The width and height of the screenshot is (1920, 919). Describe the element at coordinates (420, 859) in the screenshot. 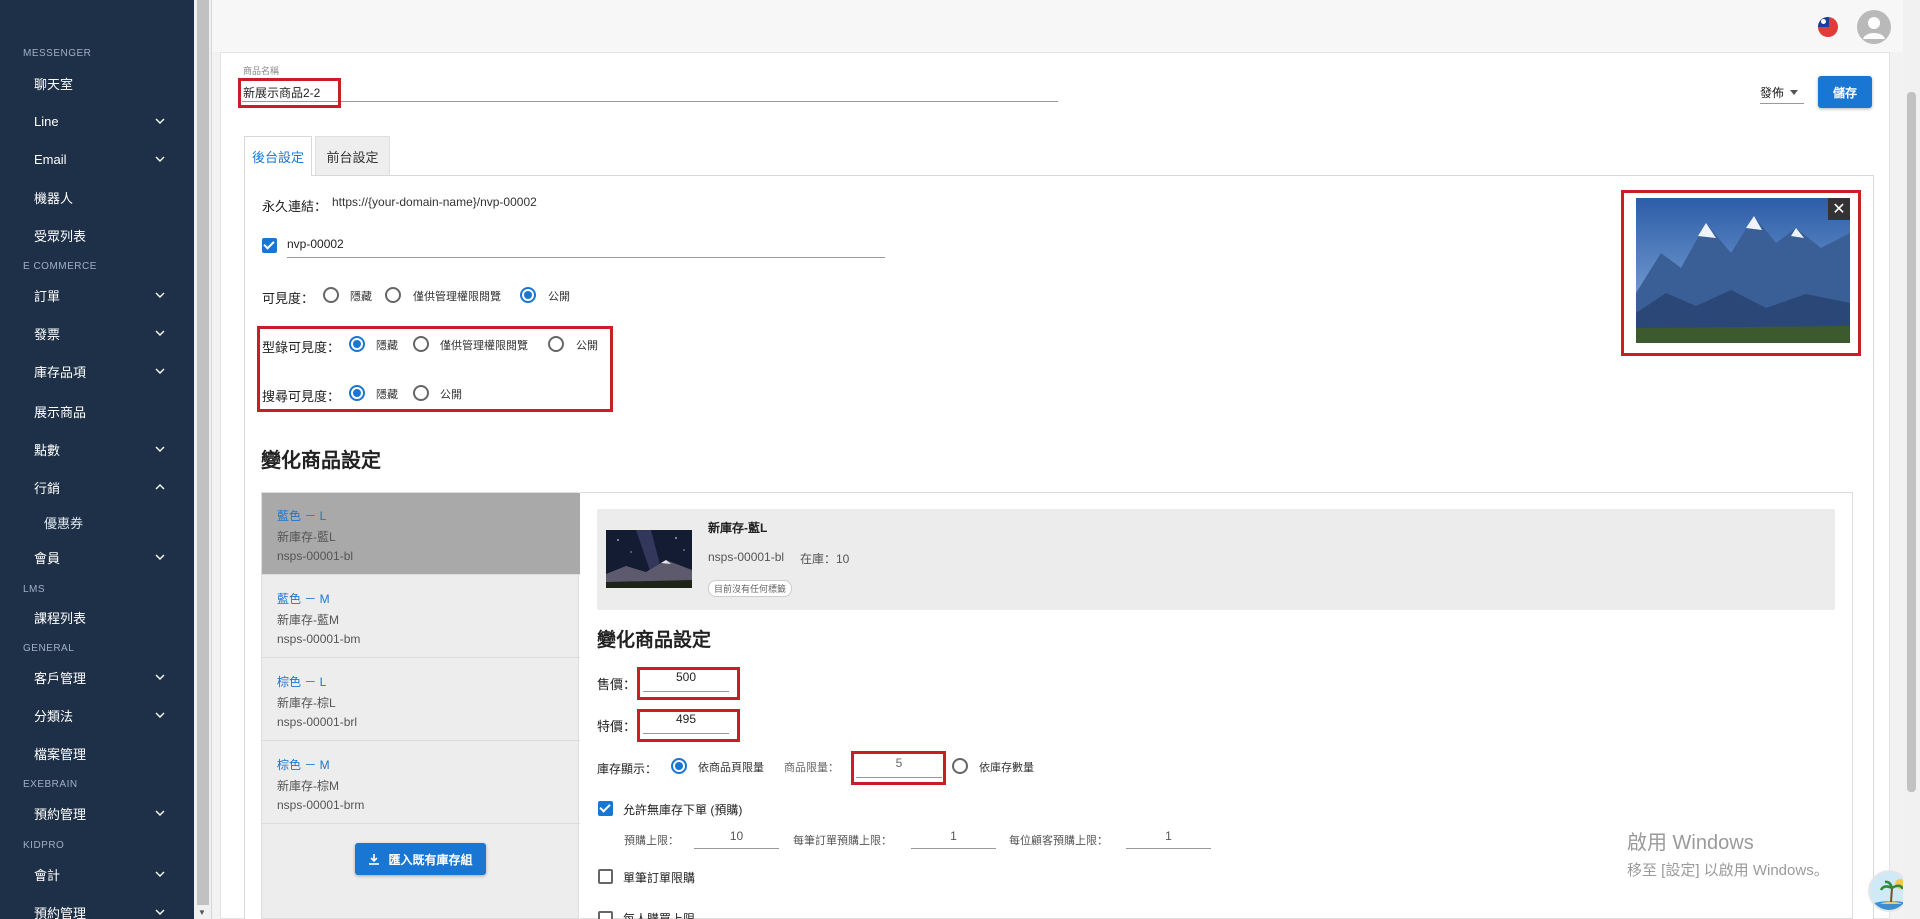

I see `import-stock-button: 匯入既有庫存組` at that location.